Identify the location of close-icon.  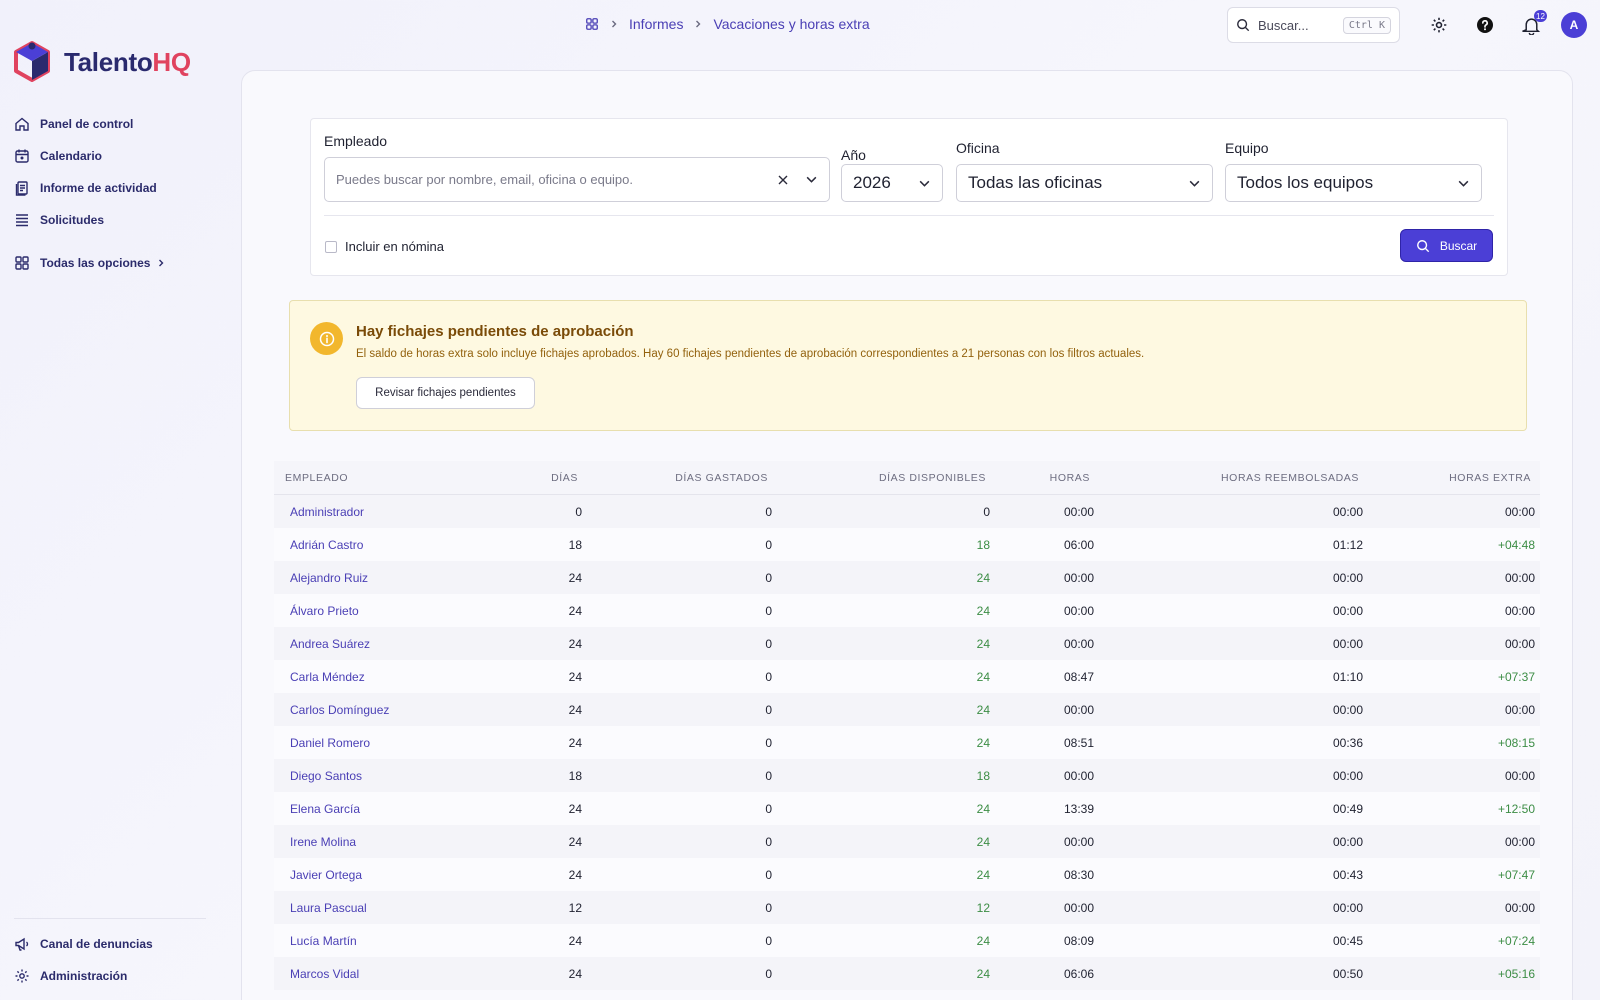
(783, 180).